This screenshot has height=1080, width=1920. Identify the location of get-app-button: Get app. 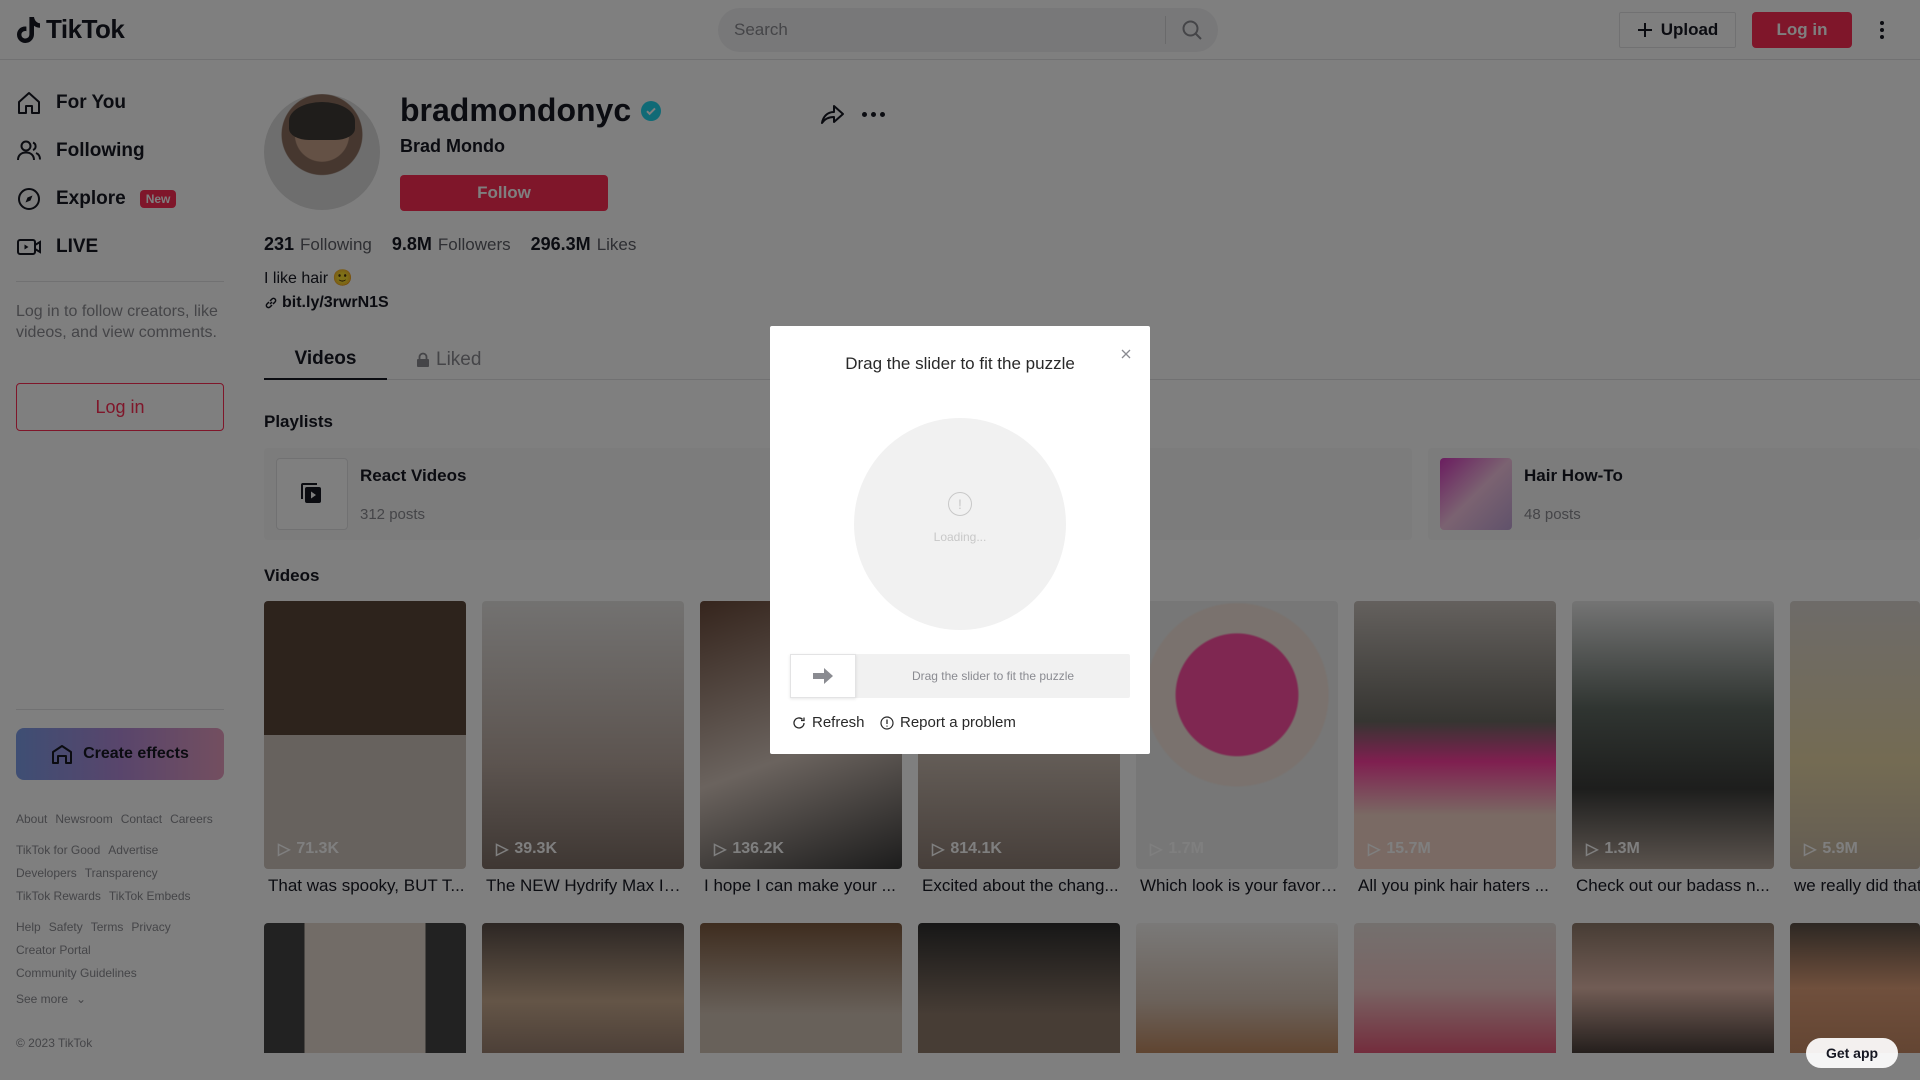
(1852, 1053).